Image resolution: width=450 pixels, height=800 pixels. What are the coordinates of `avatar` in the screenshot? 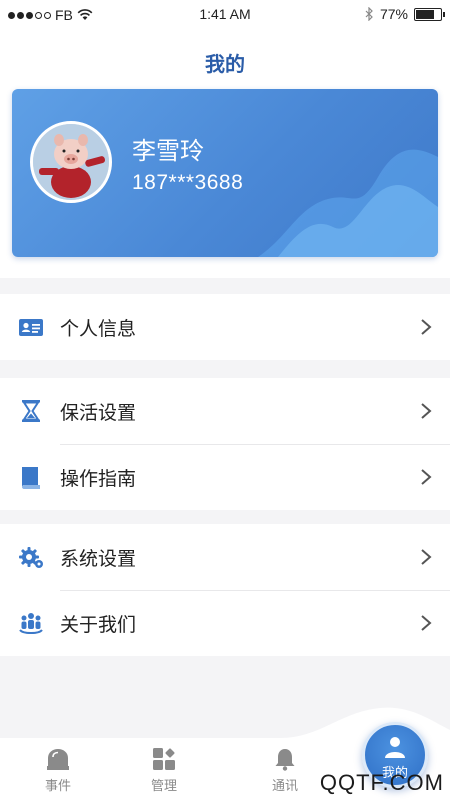 It's located at (71, 162).